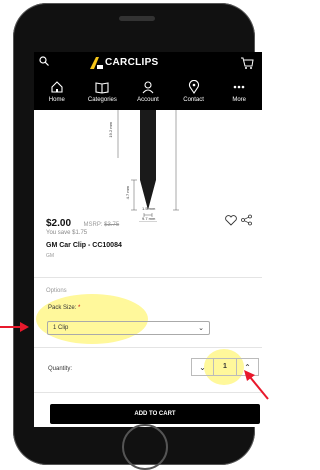 This screenshot has width=320, height=470. Describe the element at coordinates (57, 87) in the screenshot. I see `home-icon` at that location.